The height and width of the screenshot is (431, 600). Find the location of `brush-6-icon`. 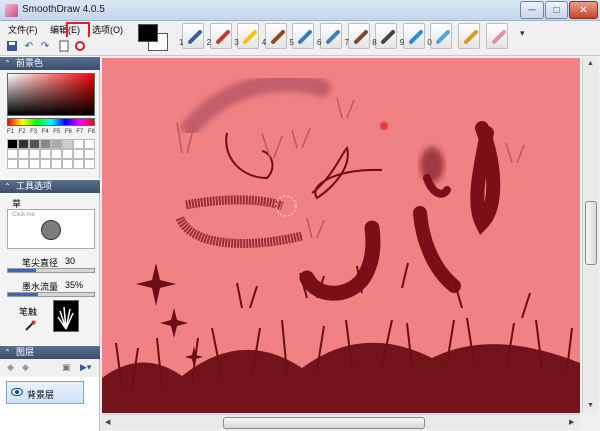

brush-6-icon is located at coordinates (331, 36).